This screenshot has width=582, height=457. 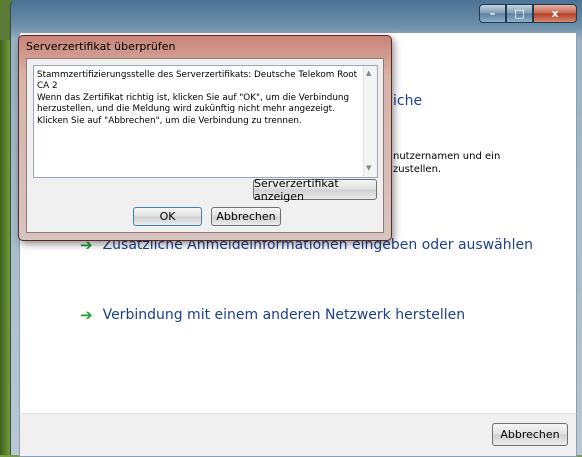 What do you see at coordinates (298, 435) in the screenshot?
I see `main-footer: Abbrechen` at bounding box center [298, 435].